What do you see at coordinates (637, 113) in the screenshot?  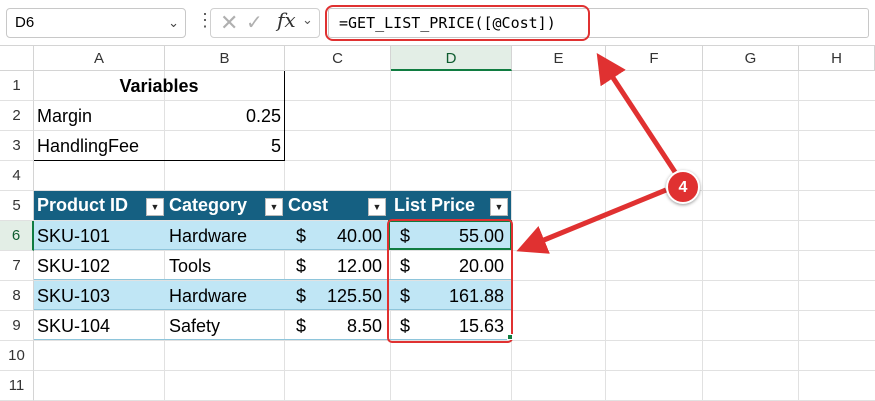 I see `arrow-to-formula` at bounding box center [637, 113].